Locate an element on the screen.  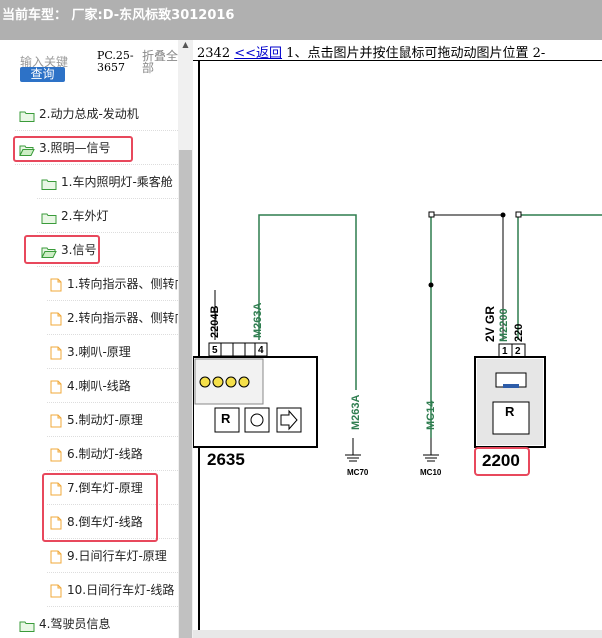
title-bar: 当前车型： 厂家:D-东风标致3012016 is located at coordinates (301, 20).